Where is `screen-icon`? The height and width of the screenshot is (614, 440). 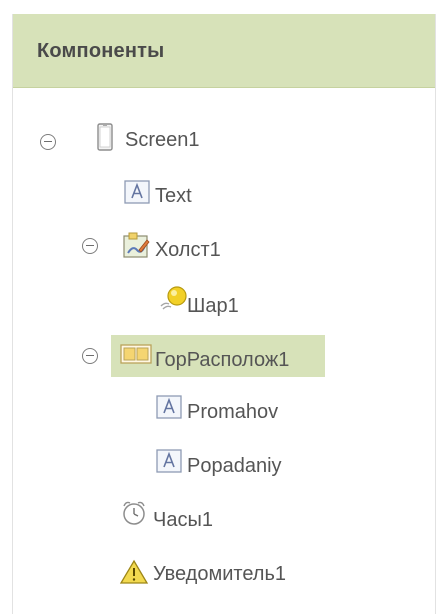 screen-icon is located at coordinates (105, 137).